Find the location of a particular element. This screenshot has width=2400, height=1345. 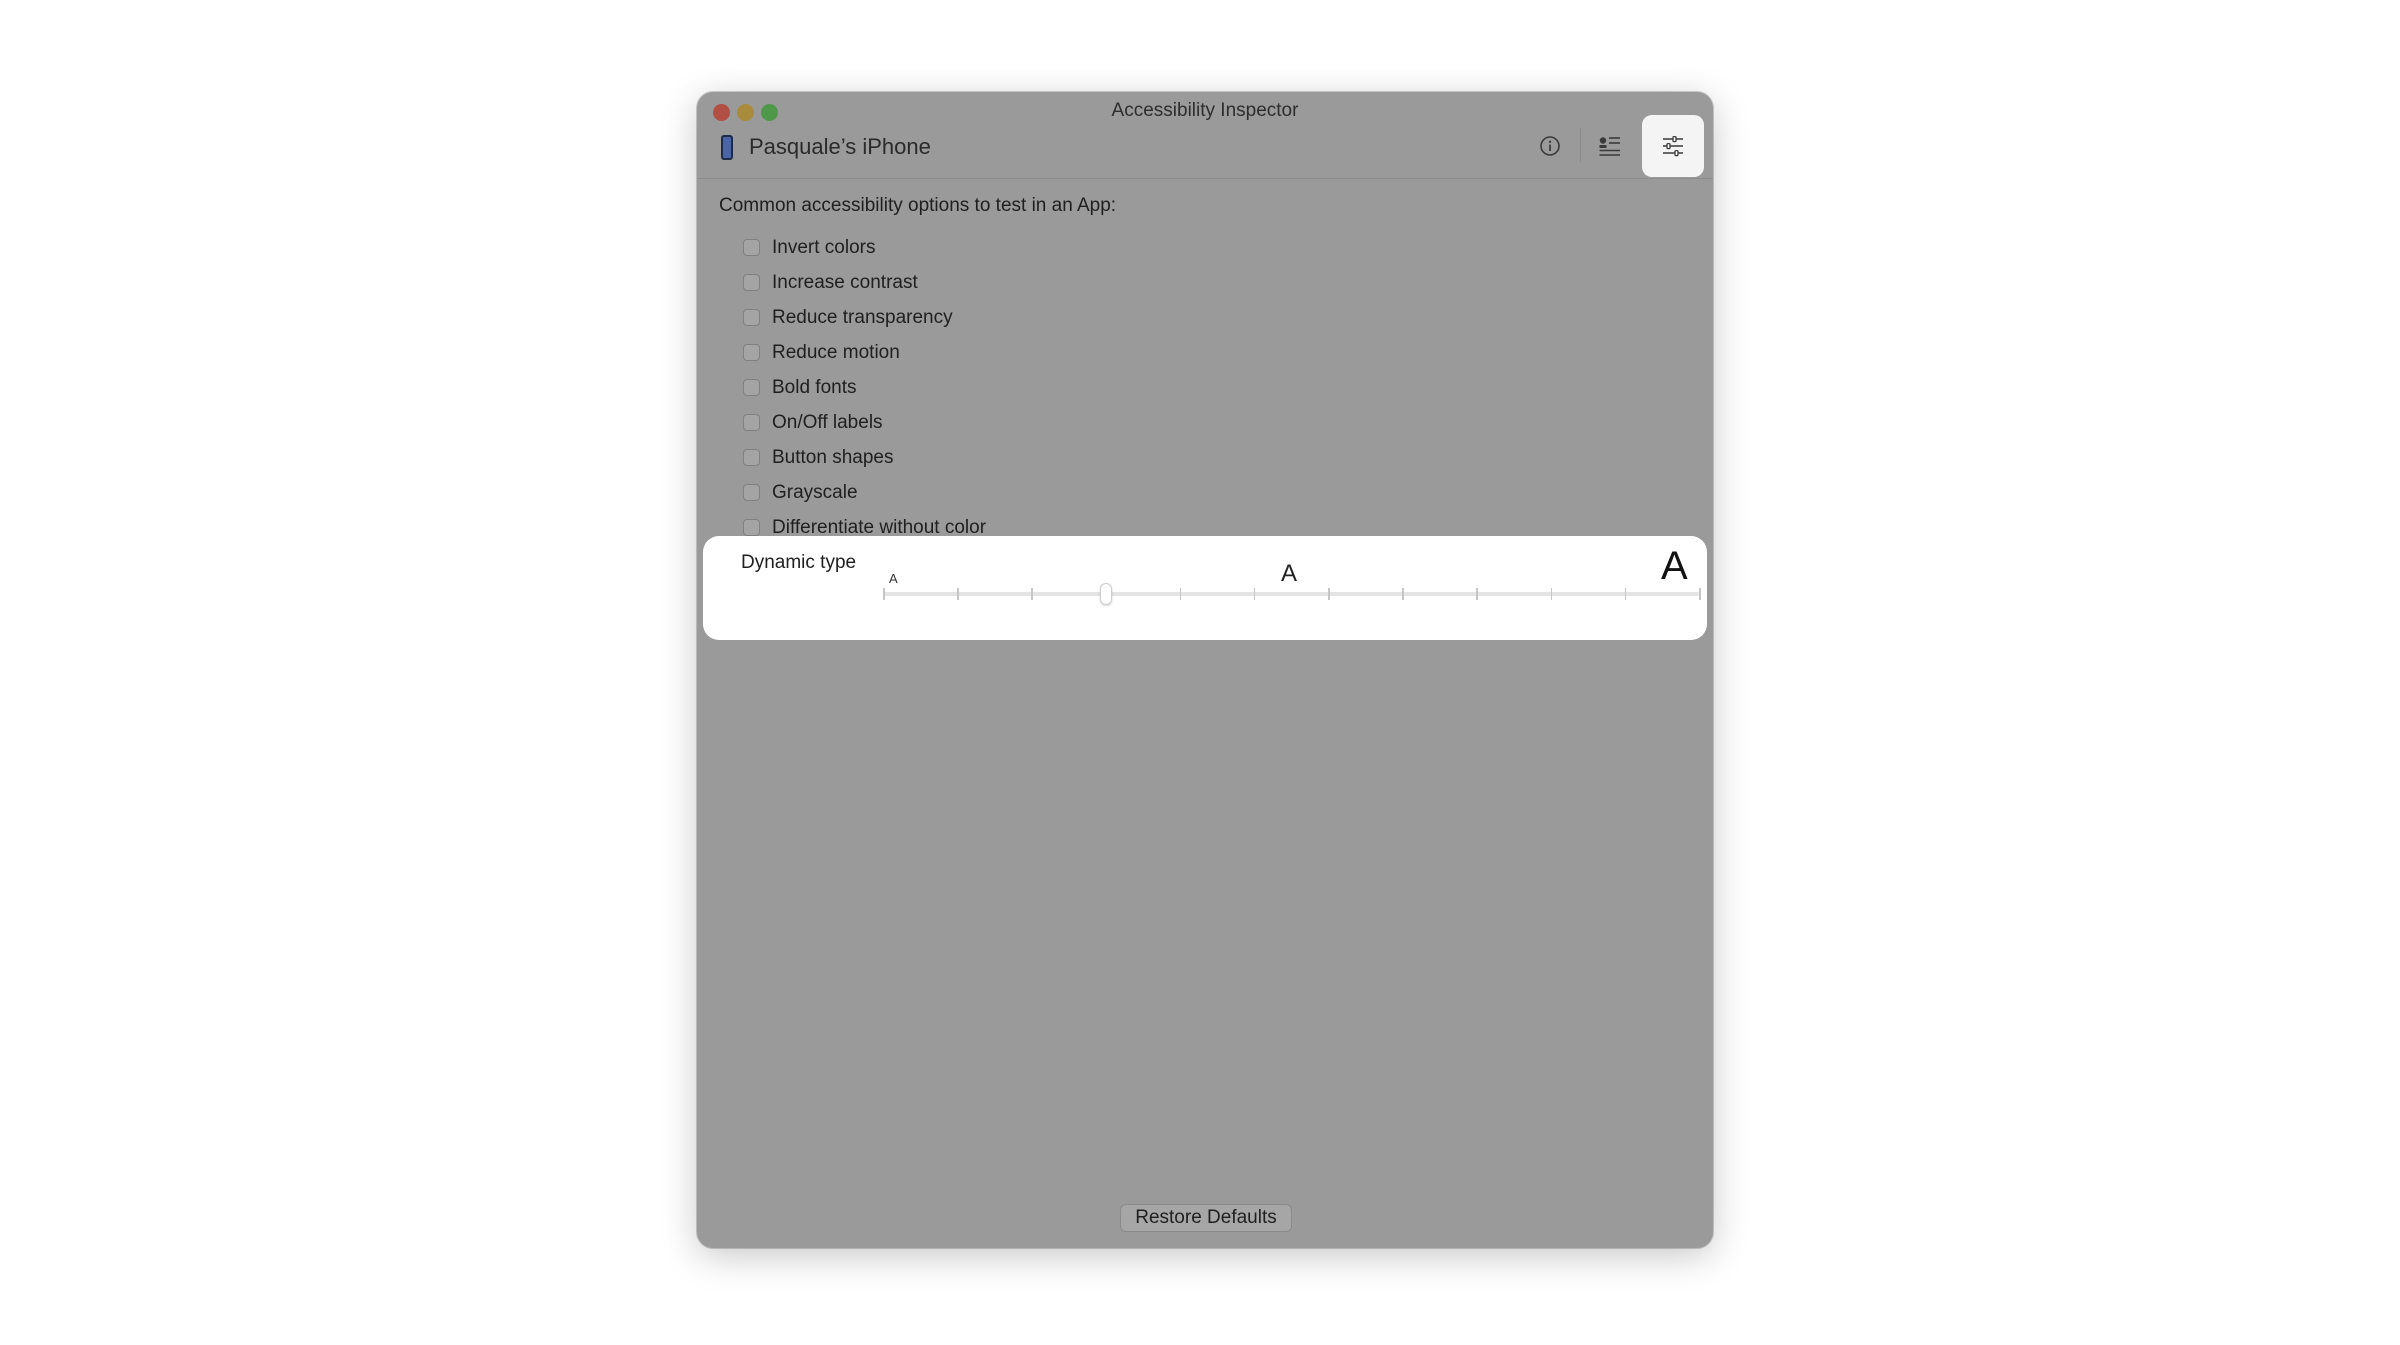

settings-tab-button is located at coordinates (1673, 146).